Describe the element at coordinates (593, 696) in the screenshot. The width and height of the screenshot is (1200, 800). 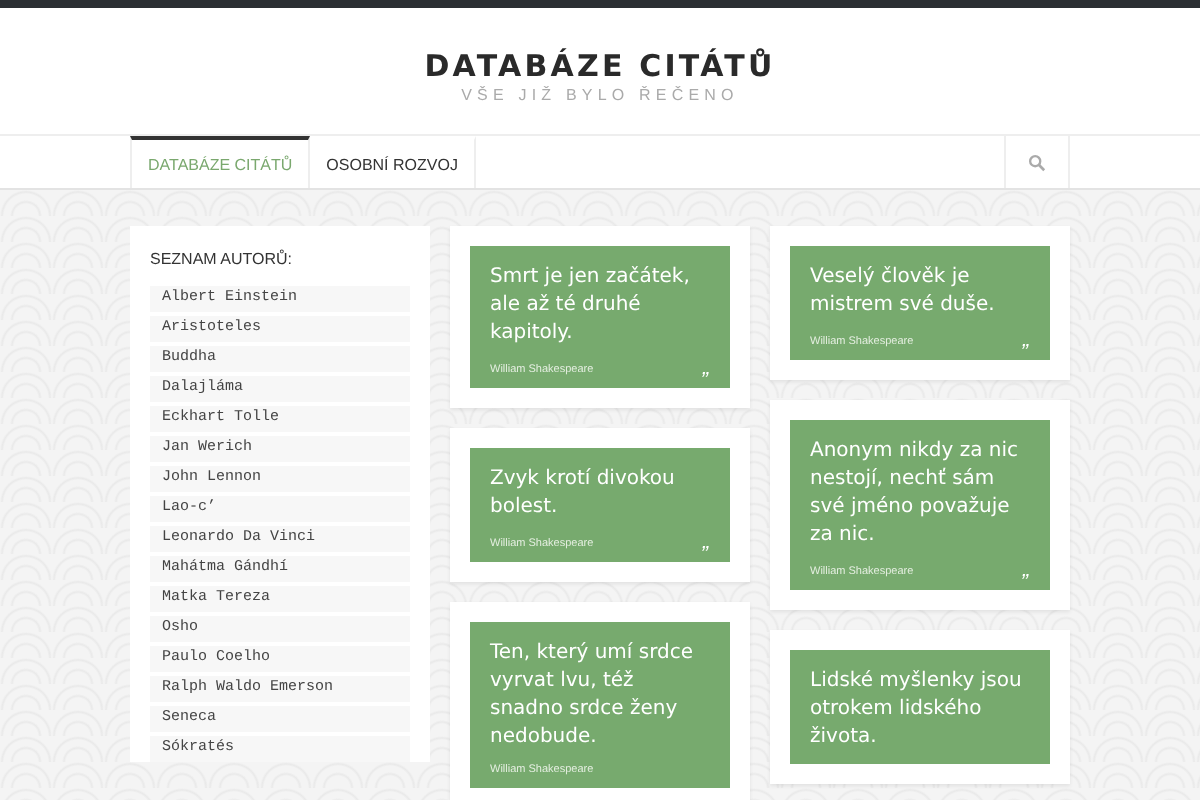
I see `quote-text: Ten, který umí srdce vyrvat lvu, též snadno srdce ženy nedobude.` at that location.